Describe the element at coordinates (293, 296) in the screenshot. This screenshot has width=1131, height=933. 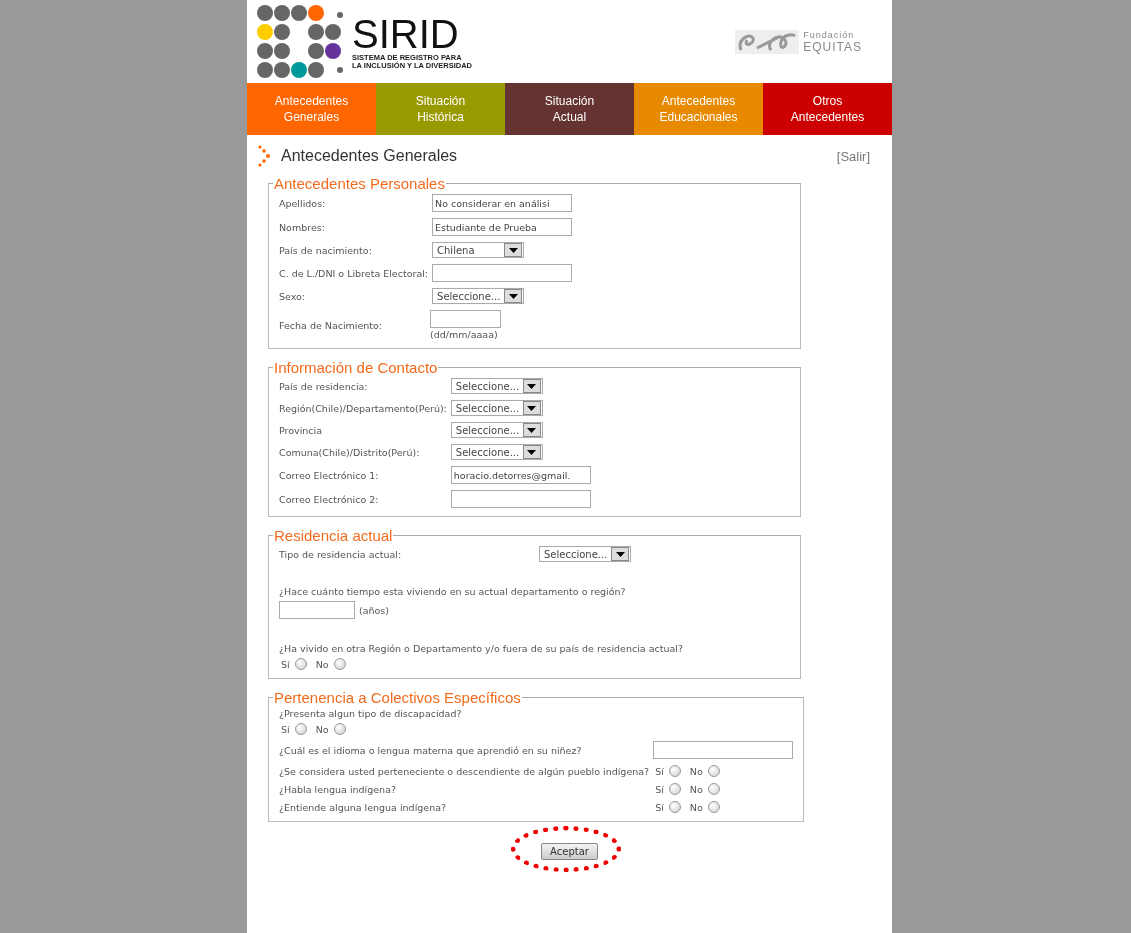
I see `field-label: Sexo:` at that location.